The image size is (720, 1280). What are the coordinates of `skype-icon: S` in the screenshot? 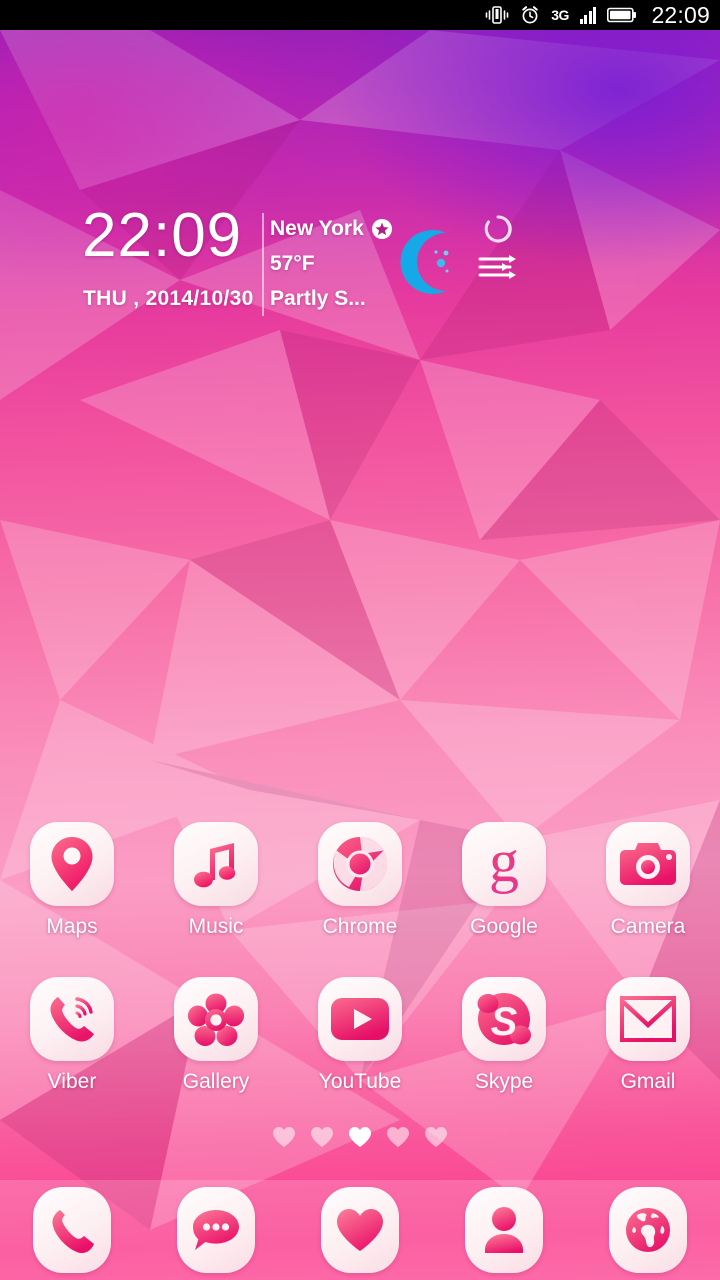 It's located at (504, 1019).